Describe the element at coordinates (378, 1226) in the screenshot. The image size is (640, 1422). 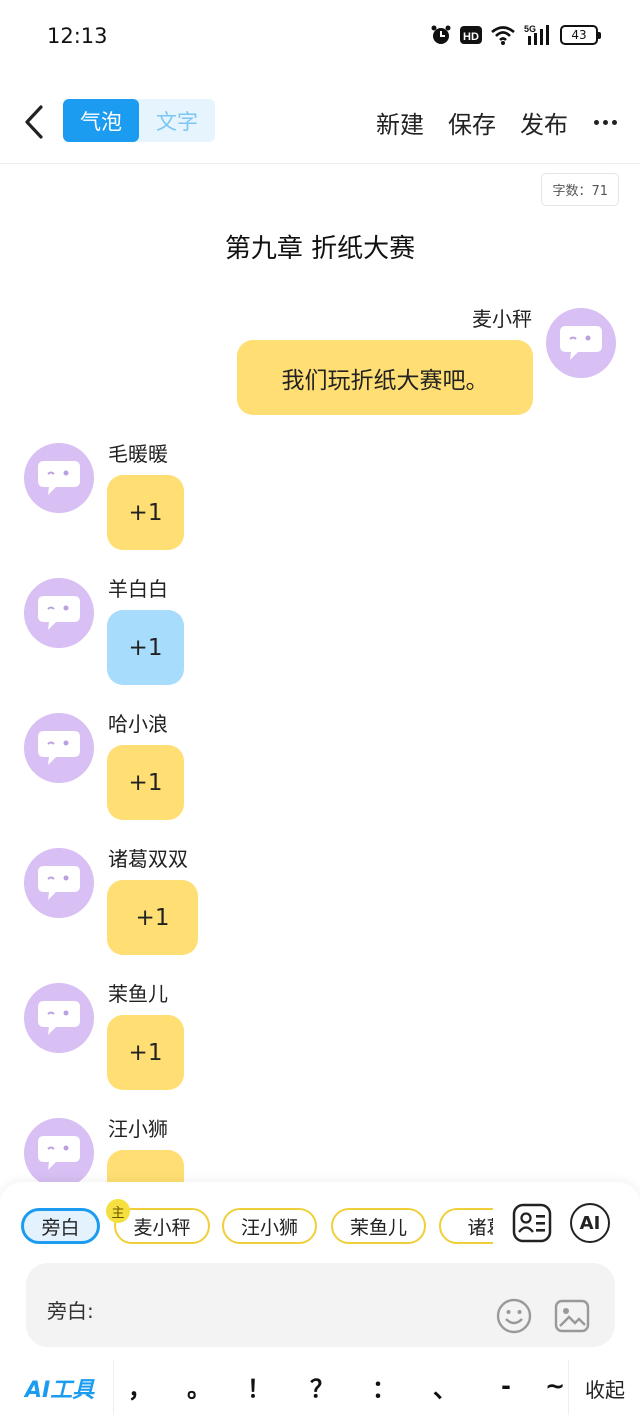
I see `chip-role: 茉鱼儿` at that location.